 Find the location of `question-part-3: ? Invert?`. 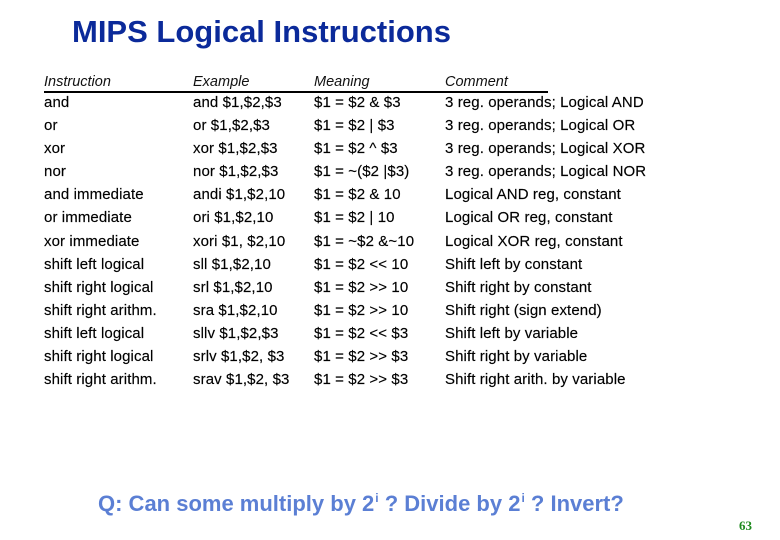

question-part-3: ? Invert? is located at coordinates (574, 503).